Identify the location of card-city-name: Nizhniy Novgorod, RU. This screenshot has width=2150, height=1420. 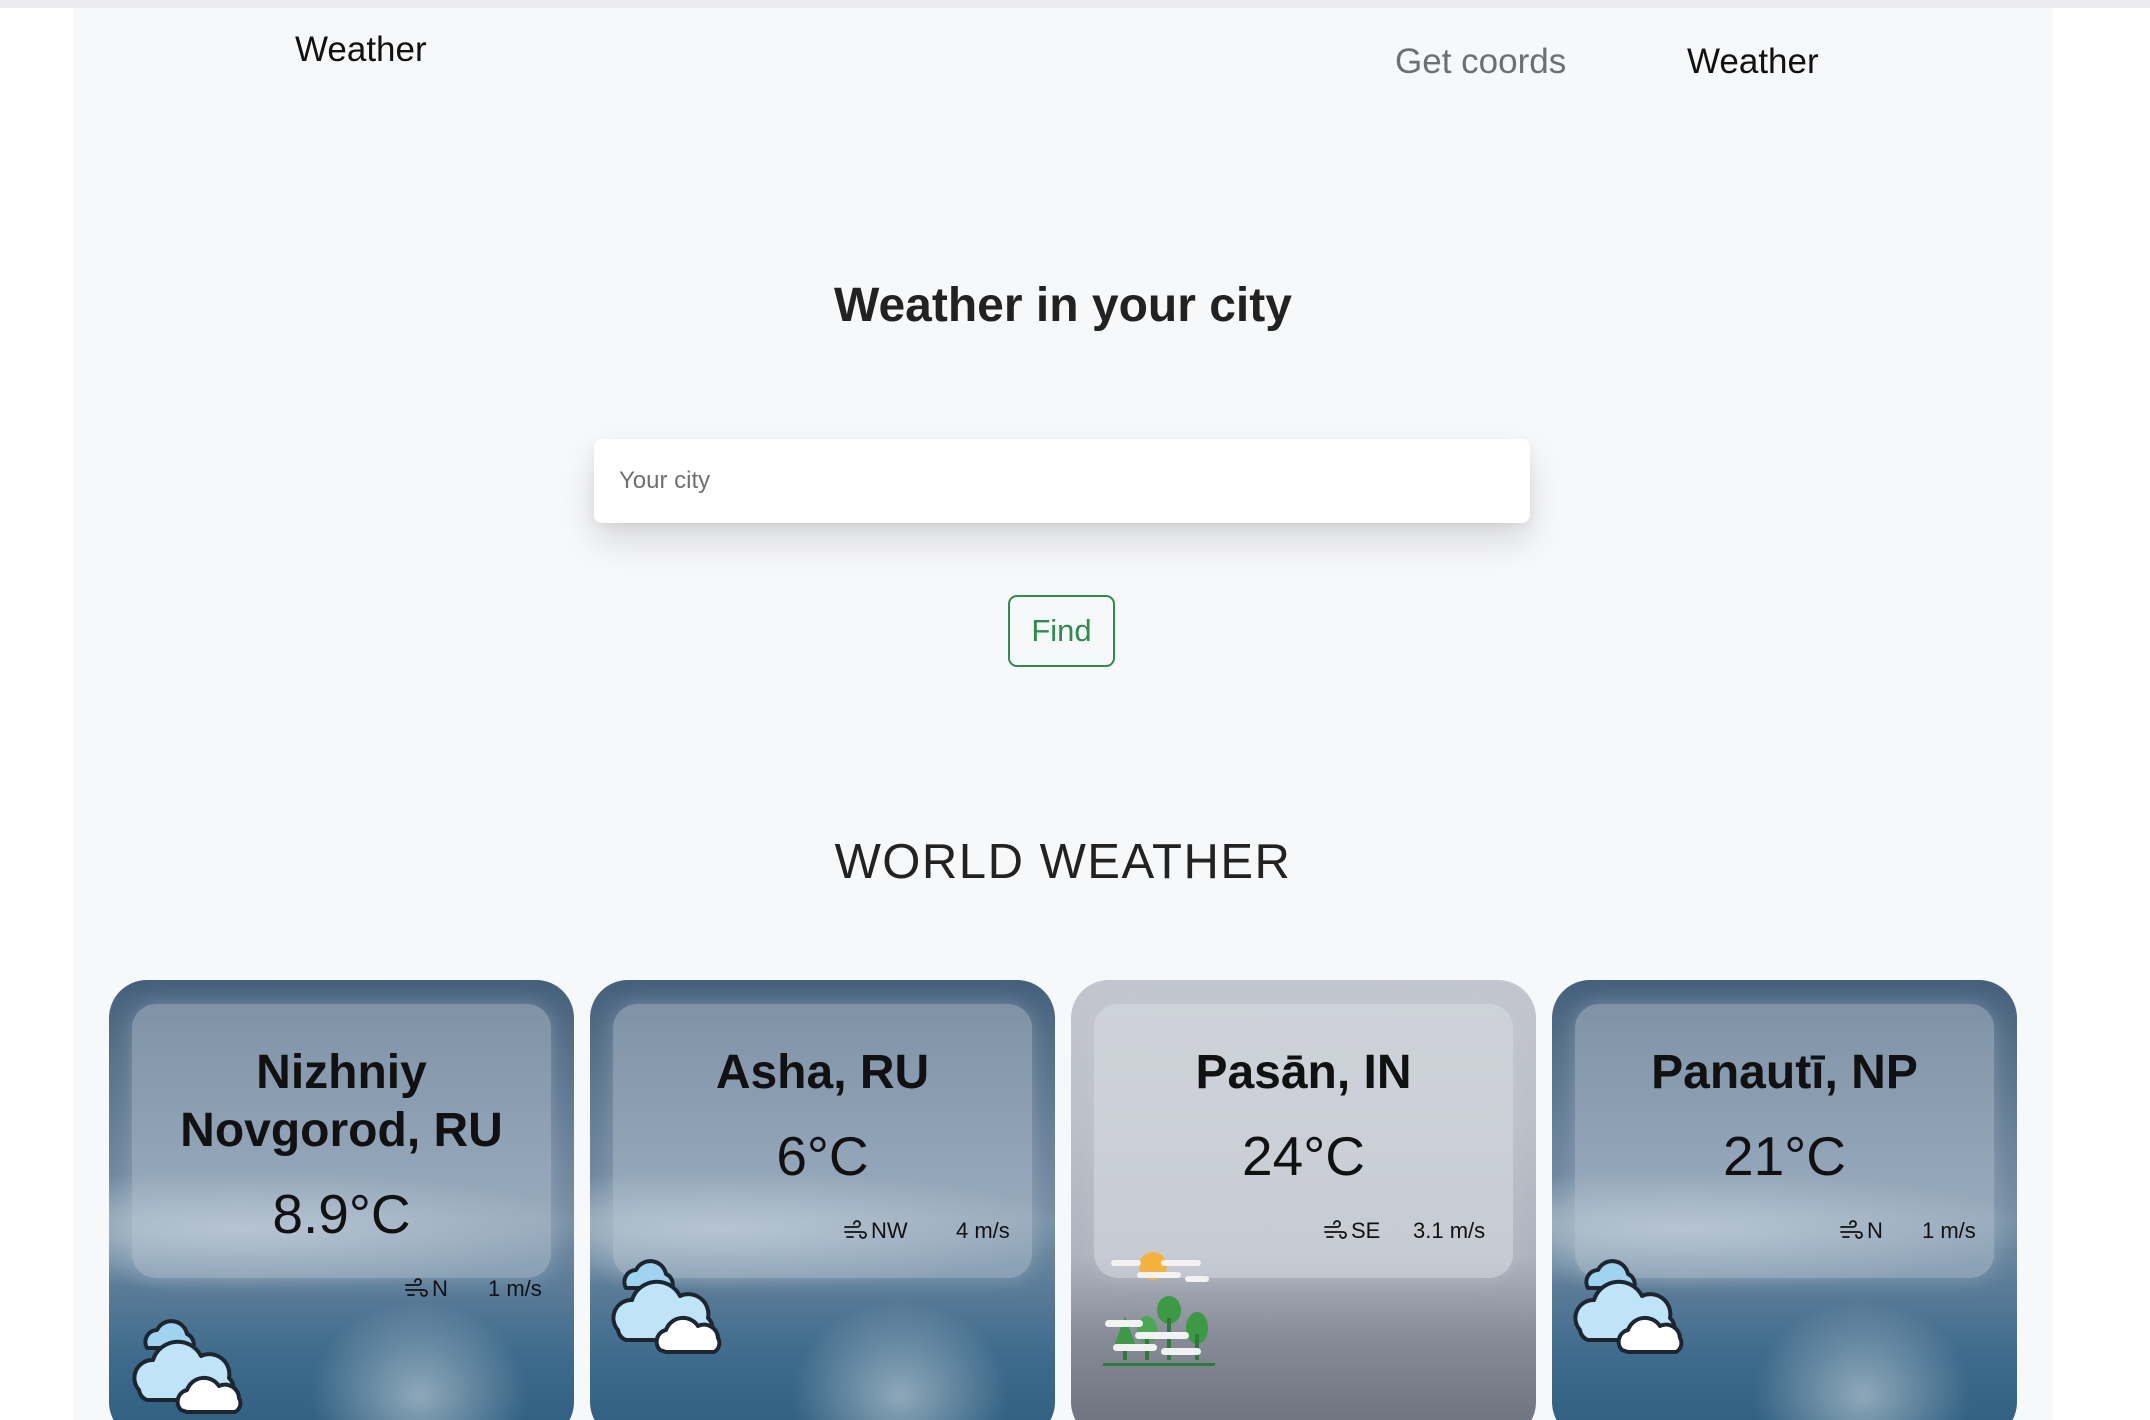
(341, 1101).